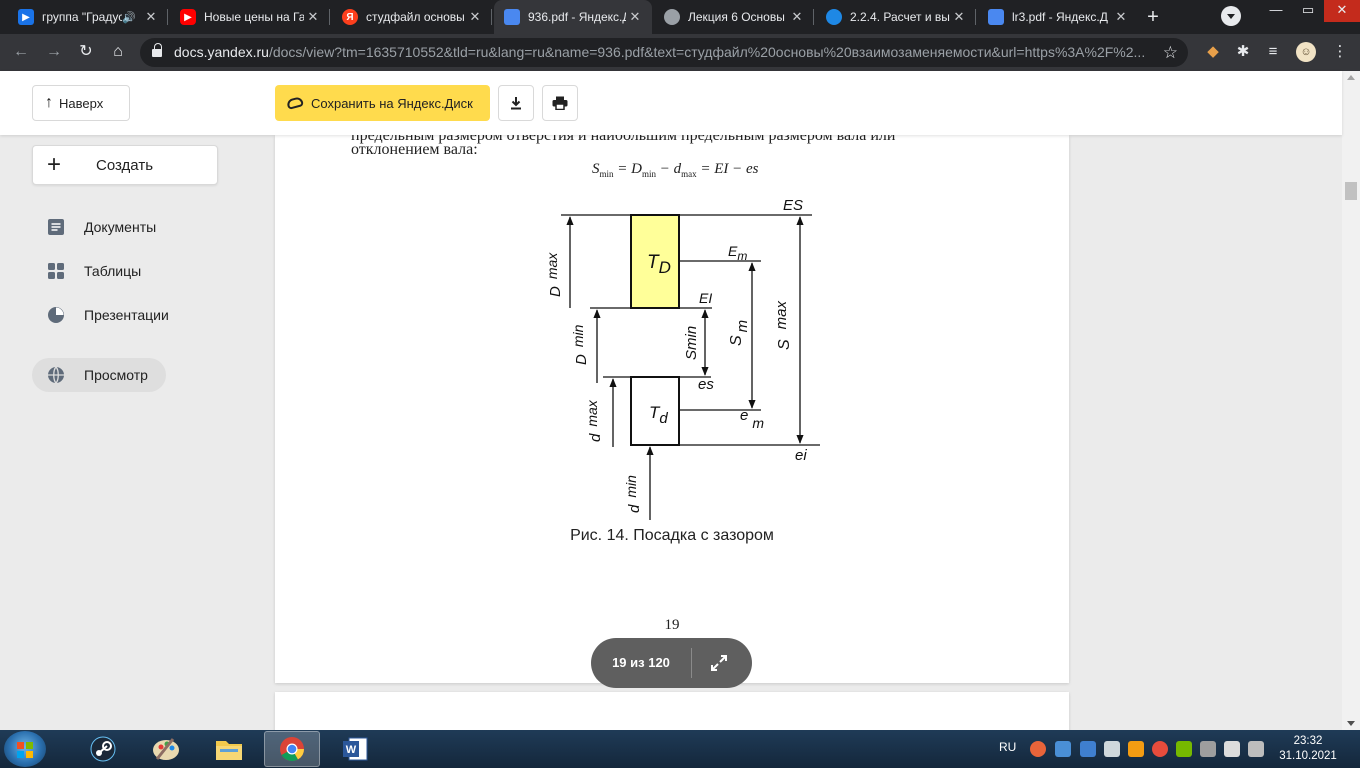 This screenshot has height=768, width=1360. I want to click on play-icon: ▶, so click(26, 17).